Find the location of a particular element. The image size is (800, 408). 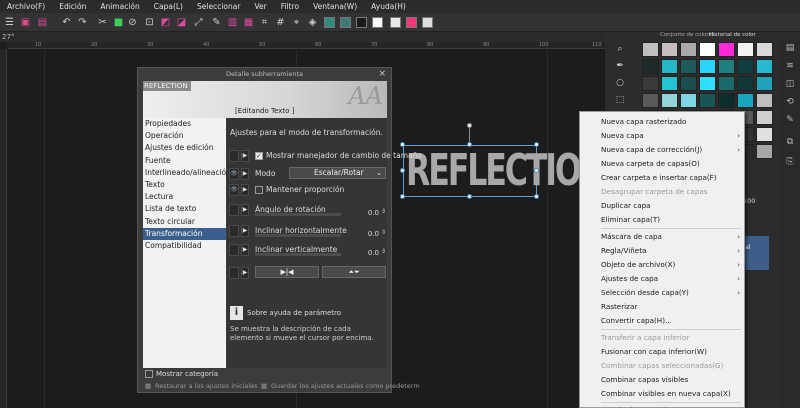

undo-icon: ↶ is located at coordinates (66, 22).